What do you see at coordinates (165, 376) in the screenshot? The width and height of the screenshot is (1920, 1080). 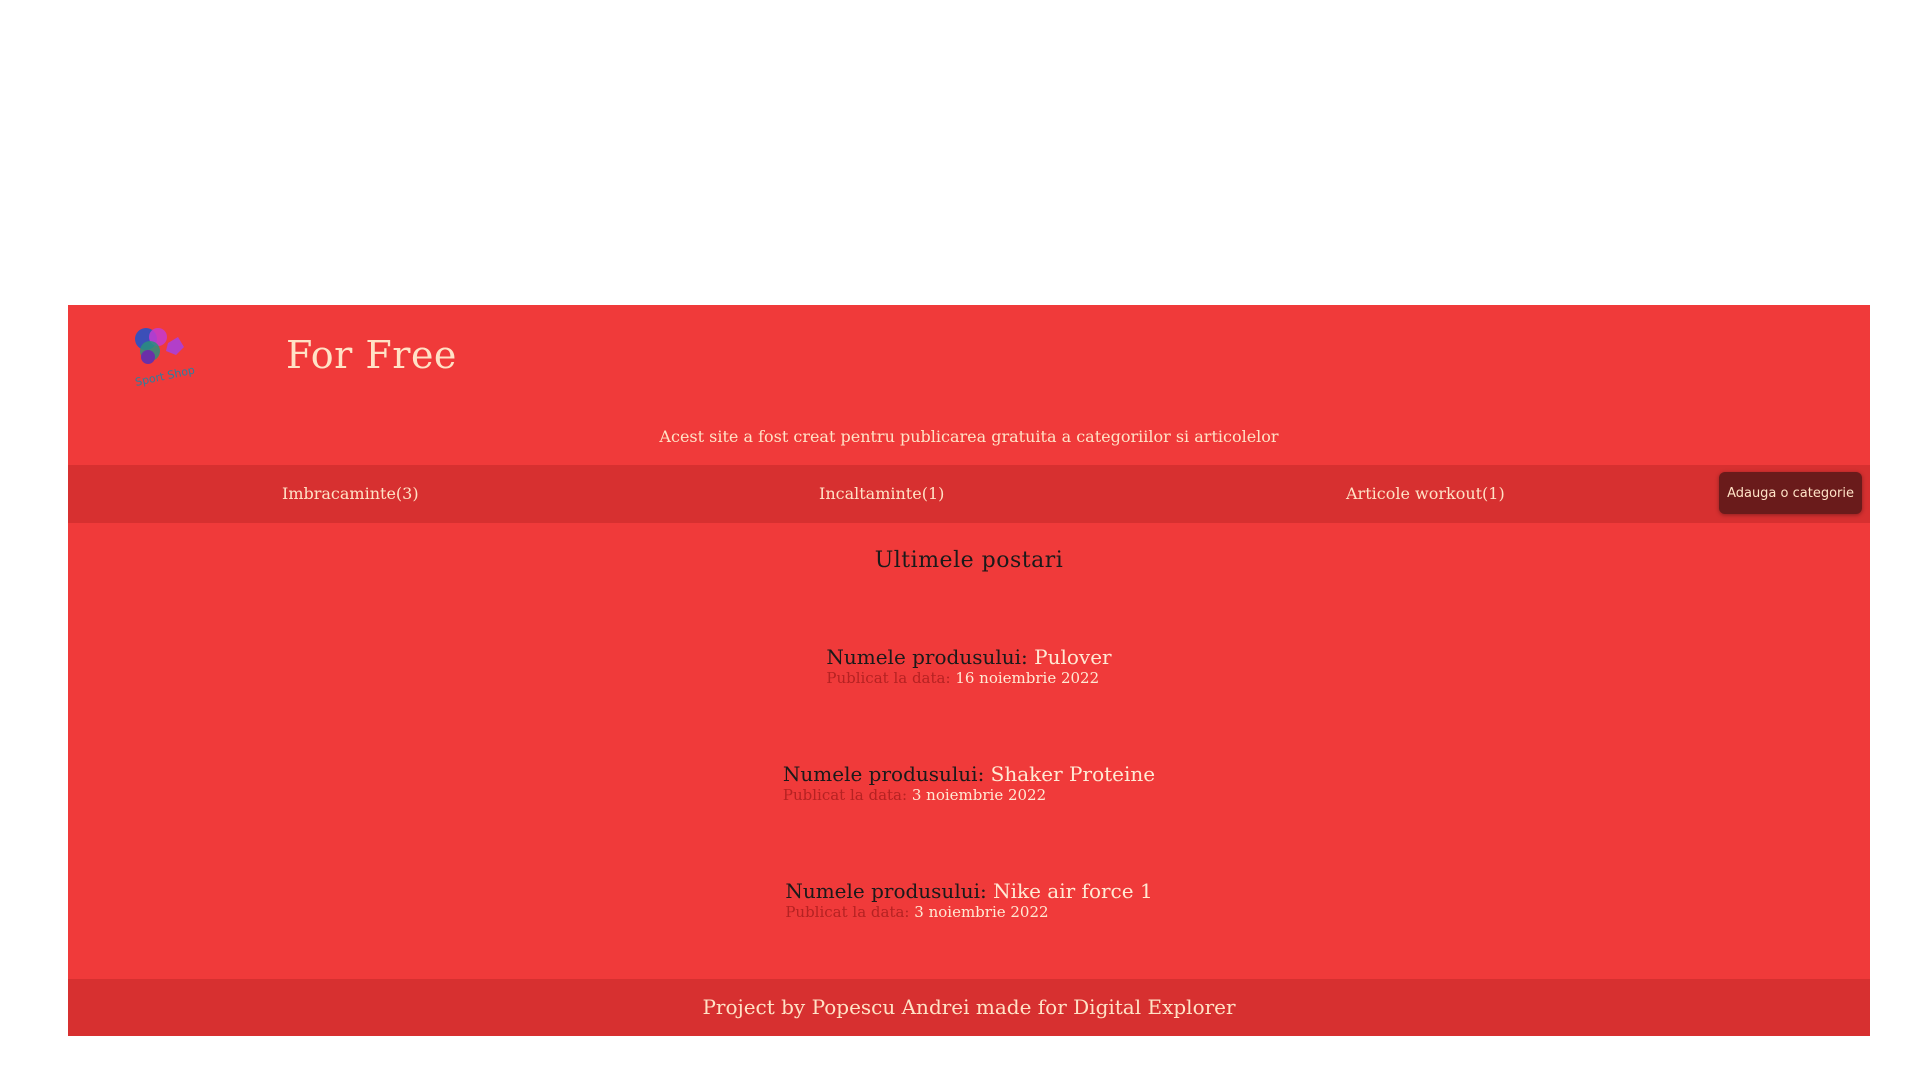 I see `logo-text: Sport Shop` at bounding box center [165, 376].